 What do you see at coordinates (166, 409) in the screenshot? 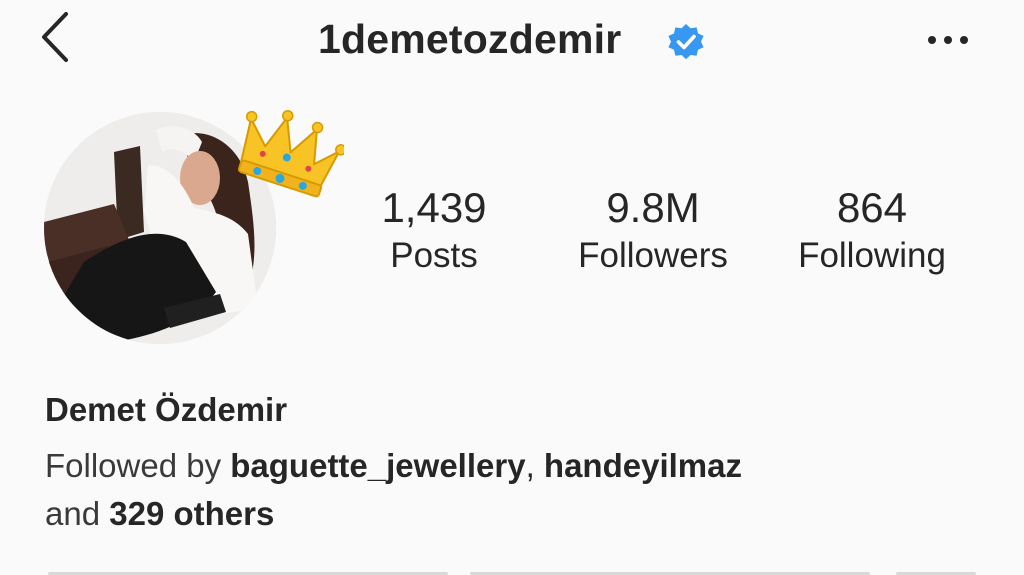
I see `profile-full-name: Demet Özdemir` at bounding box center [166, 409].